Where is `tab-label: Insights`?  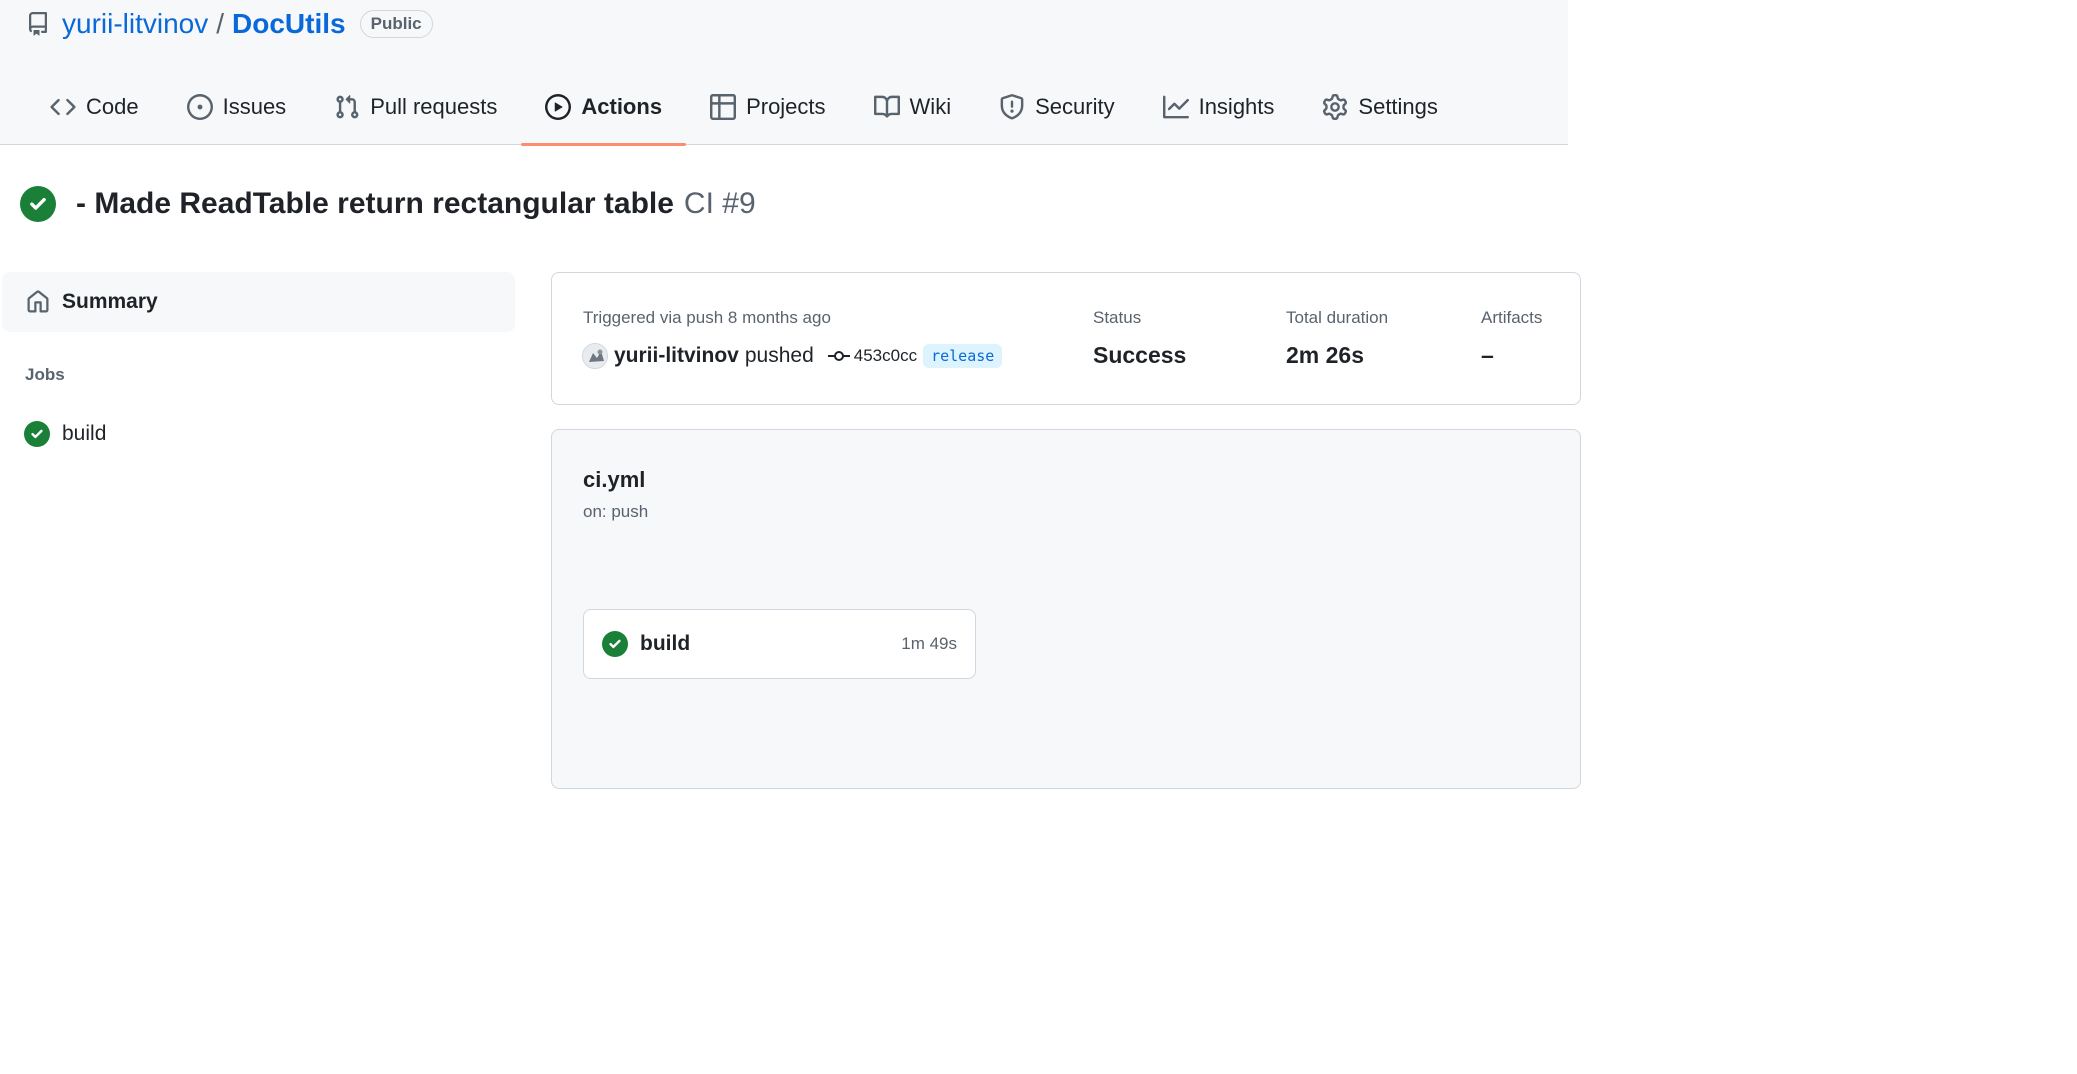
tab-label: Insights is located at coordinates (1236, 106).